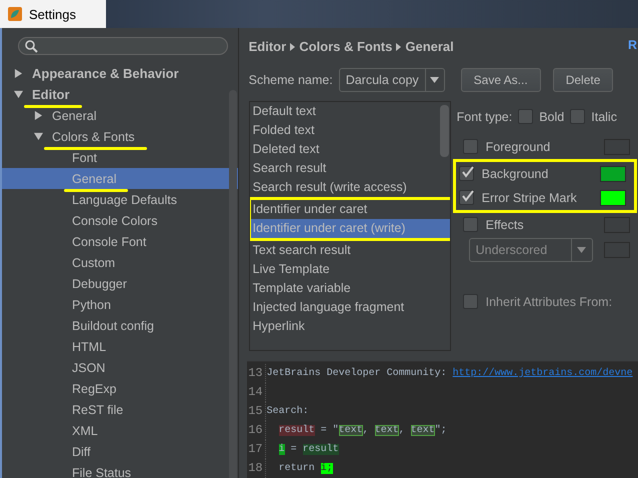 This screenshot has width=638, height=478. What do you see at coordinates (120, 262) in the screenshot?
I see `tree-item: Custom` at bounding box center [120, 262].